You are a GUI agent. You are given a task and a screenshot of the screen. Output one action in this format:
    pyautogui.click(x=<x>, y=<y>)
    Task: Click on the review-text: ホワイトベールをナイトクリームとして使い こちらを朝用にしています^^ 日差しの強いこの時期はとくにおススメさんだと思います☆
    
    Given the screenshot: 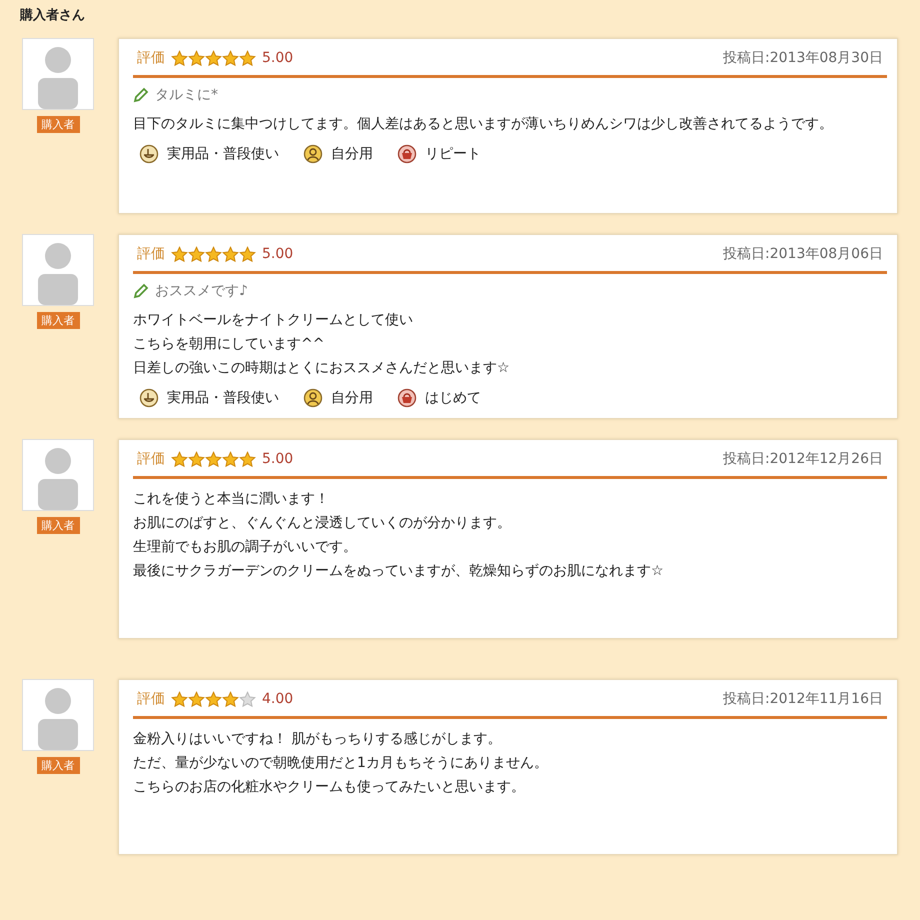 What is the action you would take?
    pyautogui.click(x=322, y=344)
    